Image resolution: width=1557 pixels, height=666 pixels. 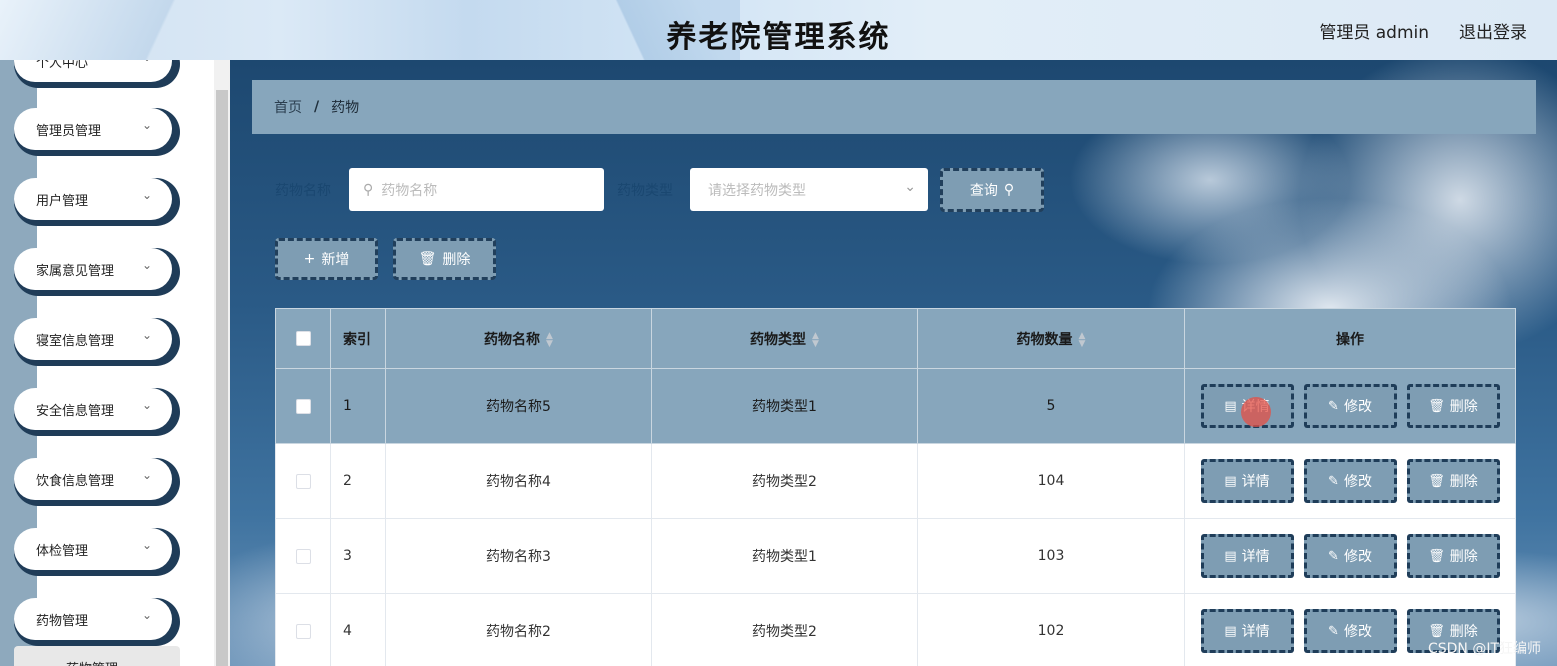 What do you see at coordinates (326, 259) in the screenshot?
I see `add-button: + 新增` at bounding box center [326, 259].